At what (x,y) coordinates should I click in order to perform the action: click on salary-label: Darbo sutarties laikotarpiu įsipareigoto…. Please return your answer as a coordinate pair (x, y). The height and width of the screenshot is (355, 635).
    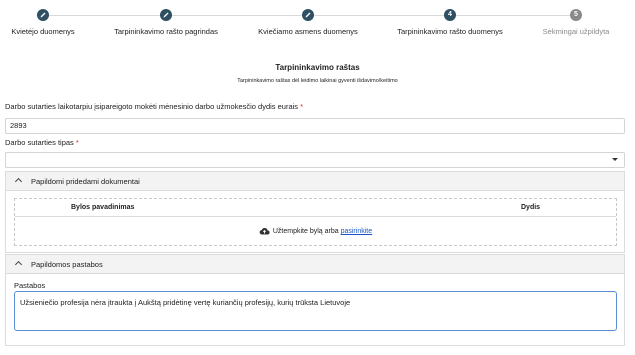
    Looking at the image, I should click on (154, 106).